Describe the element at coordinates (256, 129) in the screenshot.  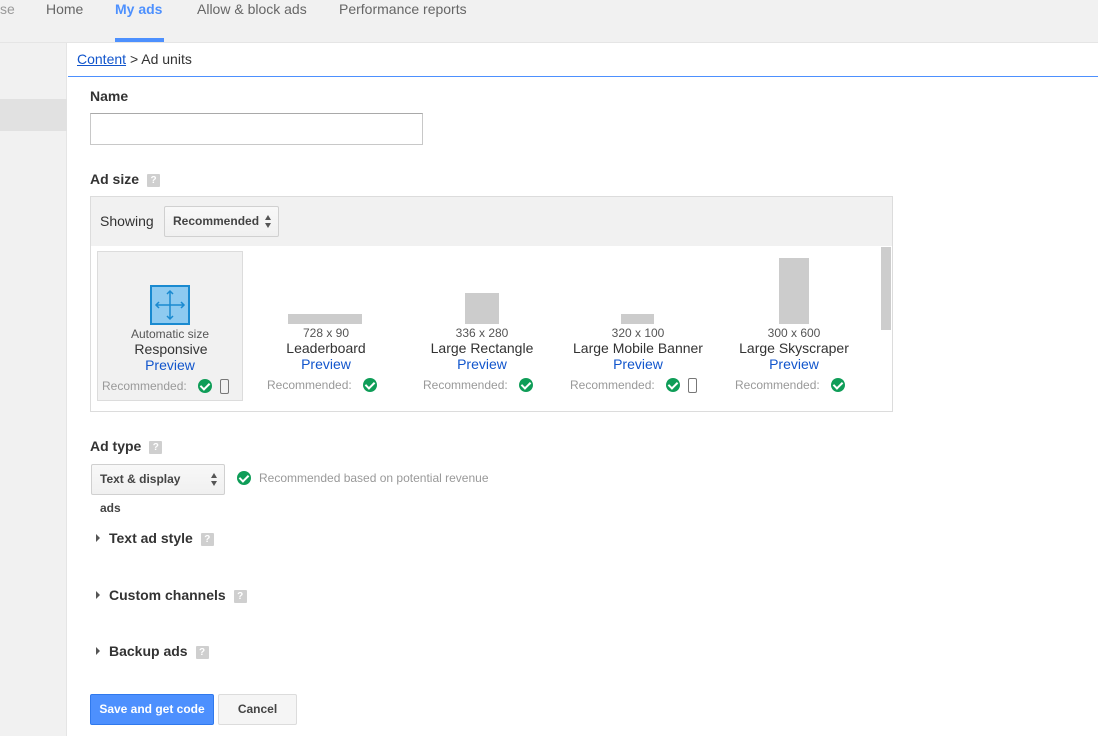
I see `name-input` at that location.